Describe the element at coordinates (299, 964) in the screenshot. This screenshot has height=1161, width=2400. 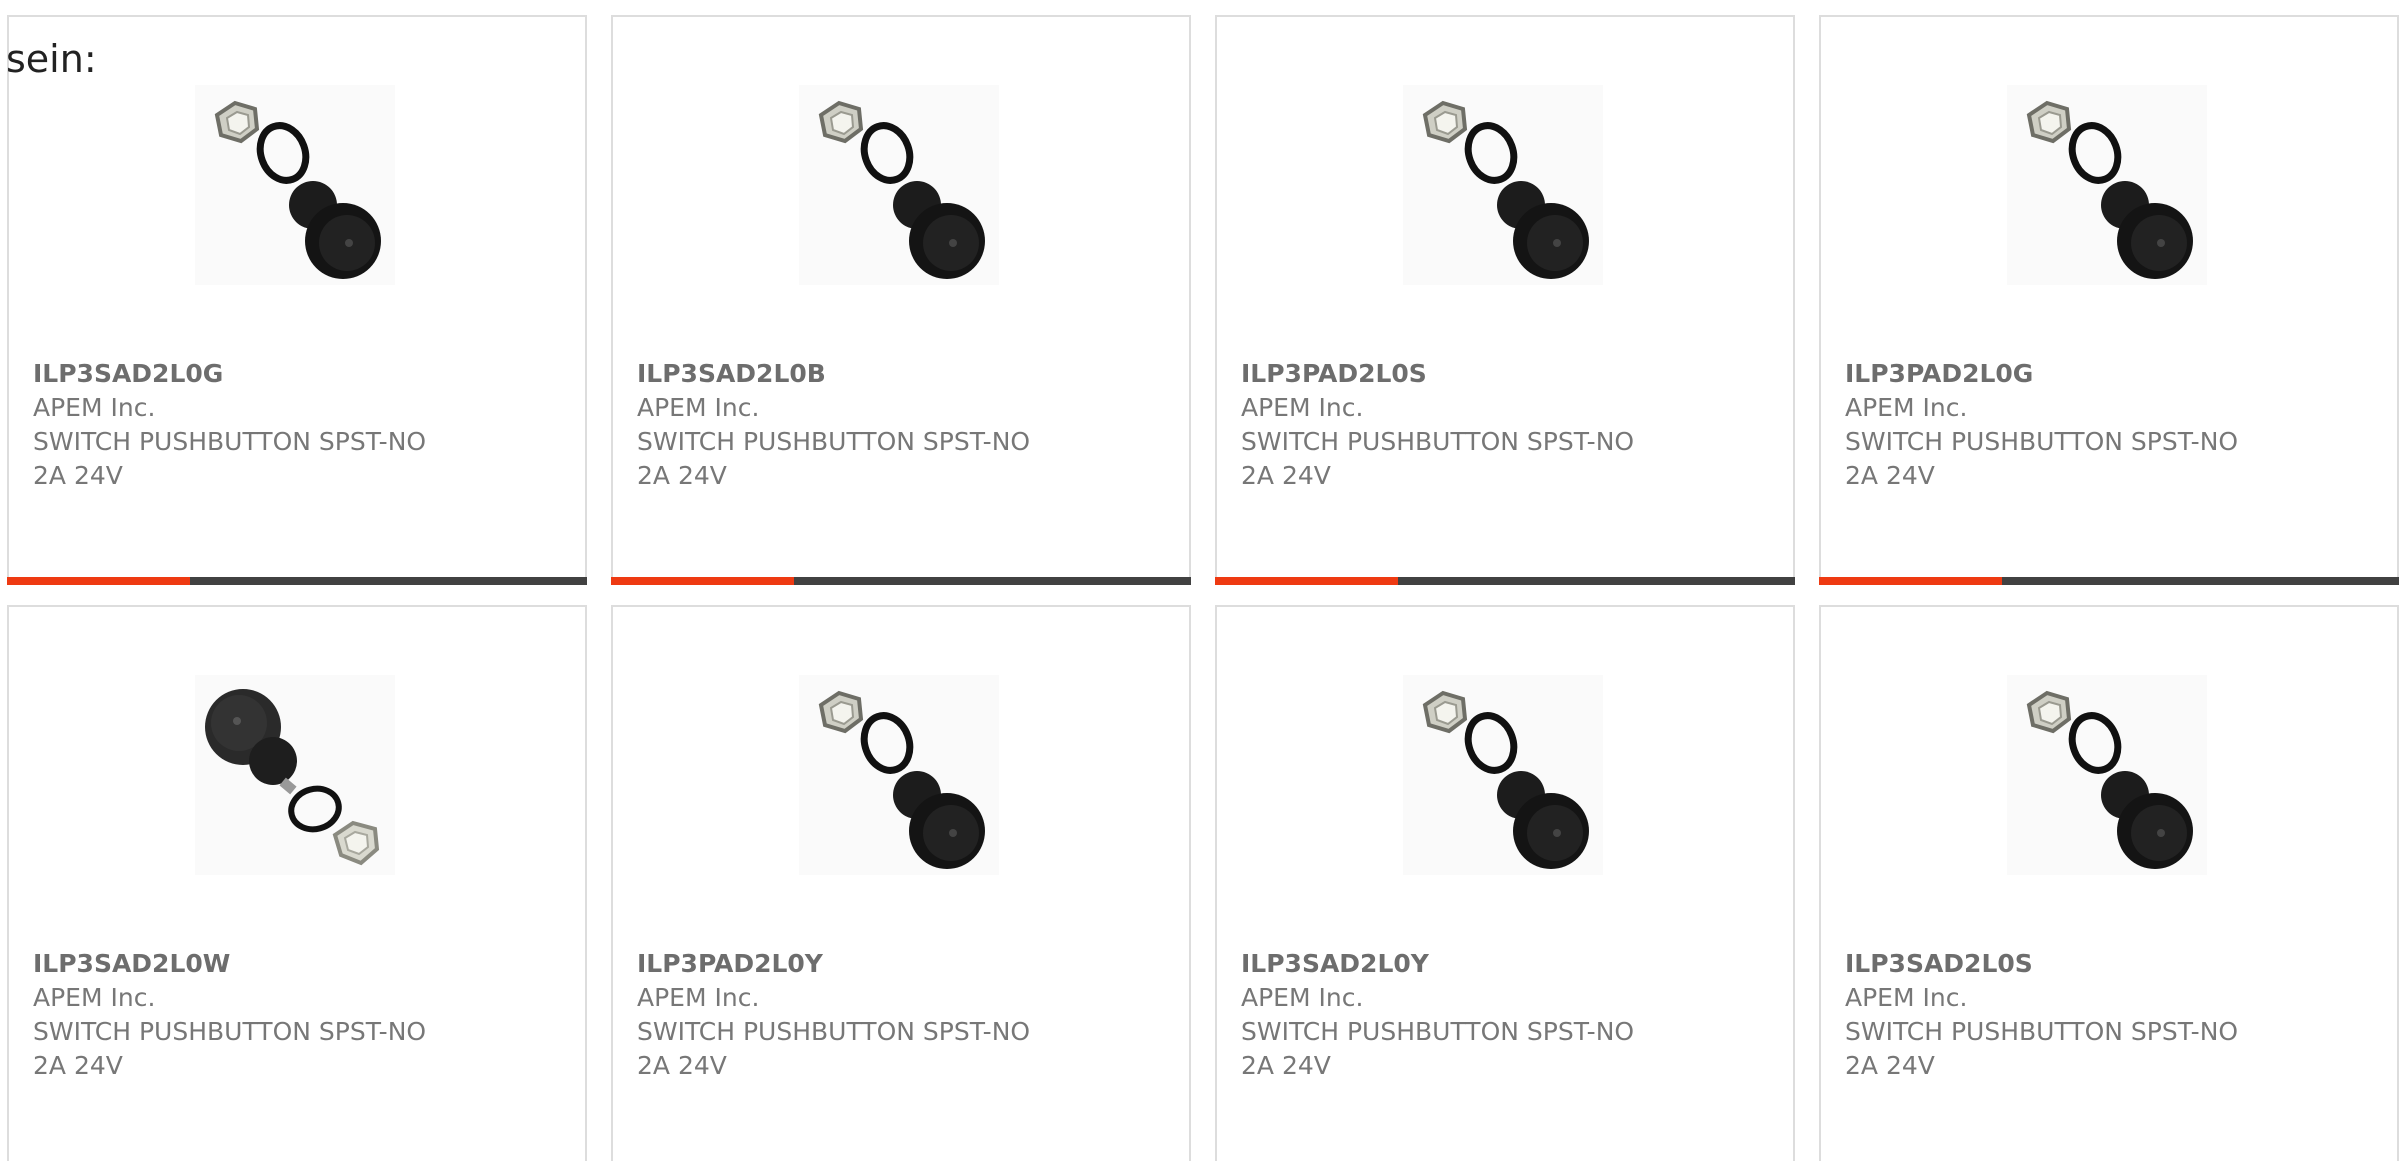
I see `part-number: ILP3SAD2L0W` at that location.